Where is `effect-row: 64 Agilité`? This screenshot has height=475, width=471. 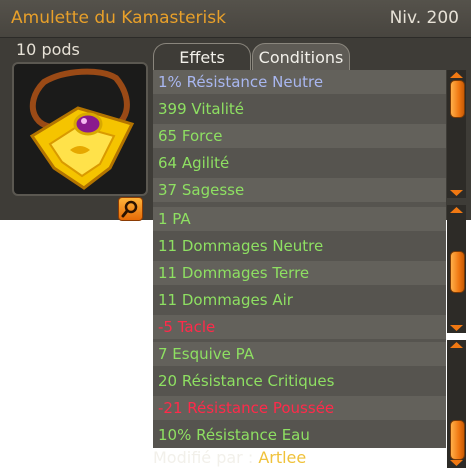 effect-row: 64 Agilité is located at coordinates (194, 163).